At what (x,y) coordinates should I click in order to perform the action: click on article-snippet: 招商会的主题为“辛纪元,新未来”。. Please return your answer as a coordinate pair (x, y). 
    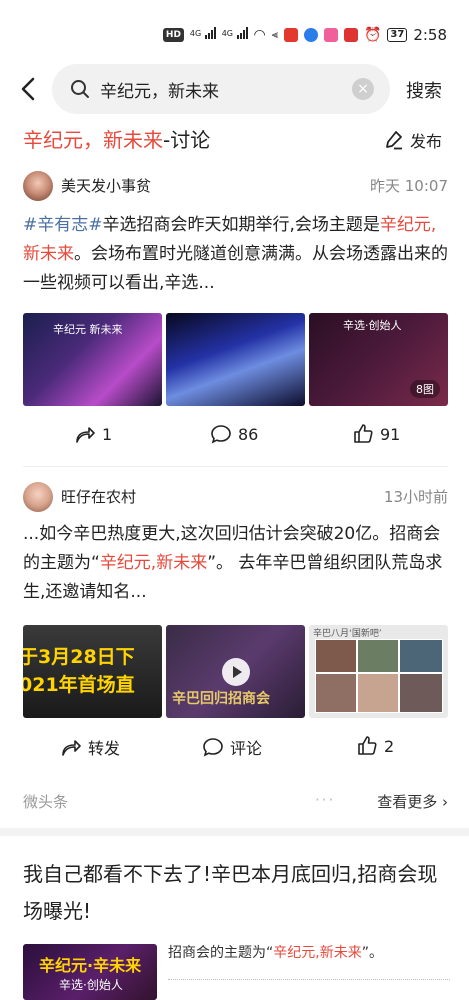
    Looking at the image, I should click on (309, 952).